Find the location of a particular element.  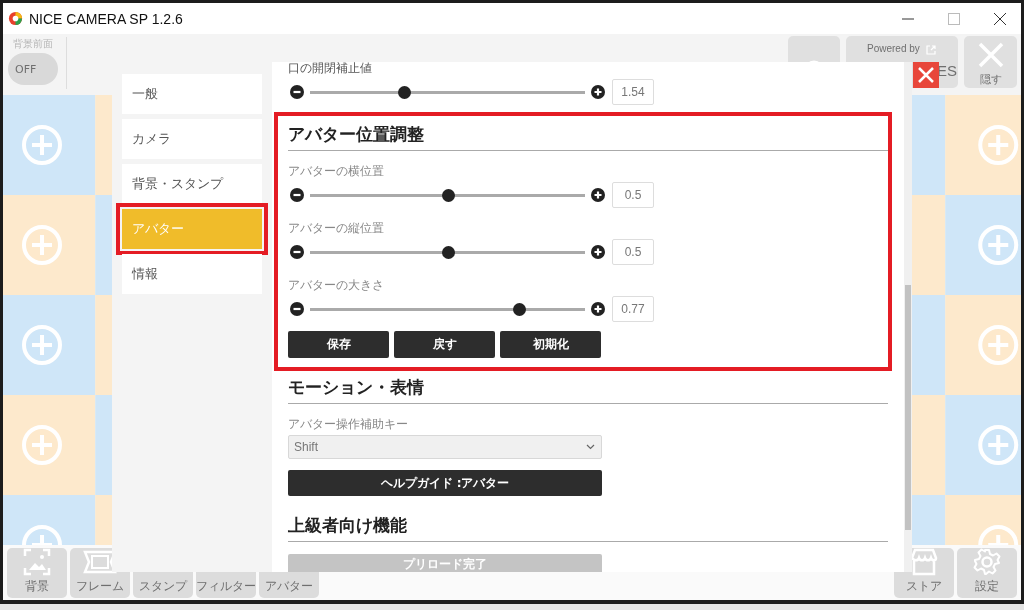

value-field: 0.77 is located at coordinates (633, 309).